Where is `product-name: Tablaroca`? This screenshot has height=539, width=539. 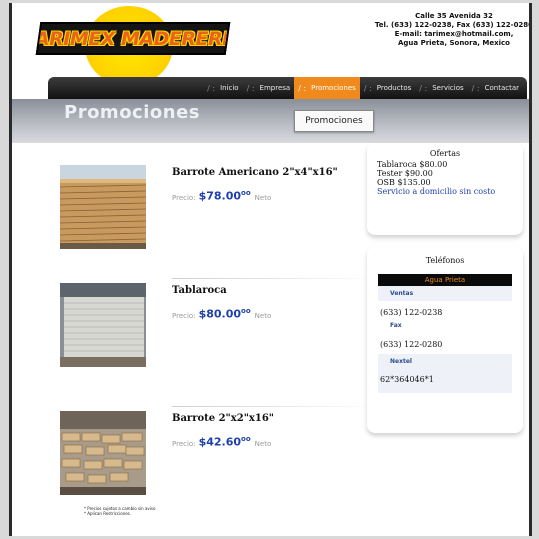 product-name: Tablaroca is located at coordinates (199, 290).